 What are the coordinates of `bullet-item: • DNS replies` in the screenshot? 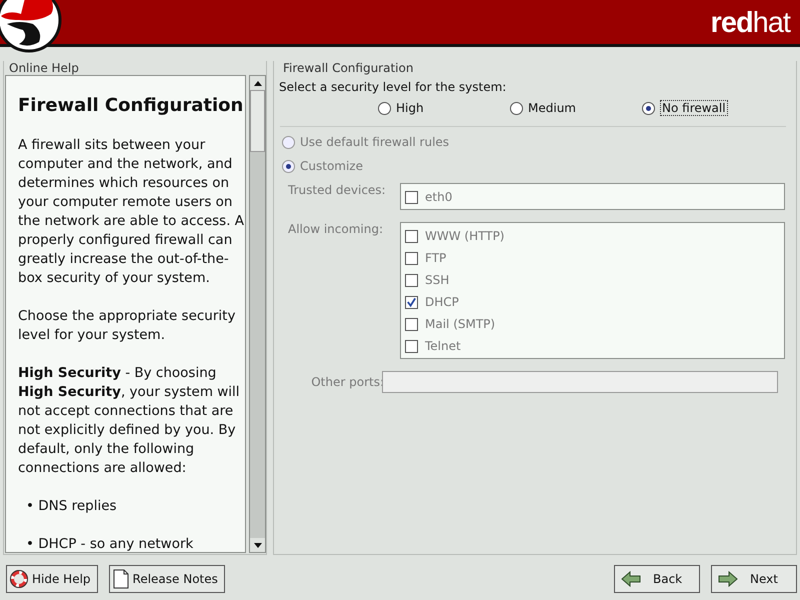 It's located at (72, 506).